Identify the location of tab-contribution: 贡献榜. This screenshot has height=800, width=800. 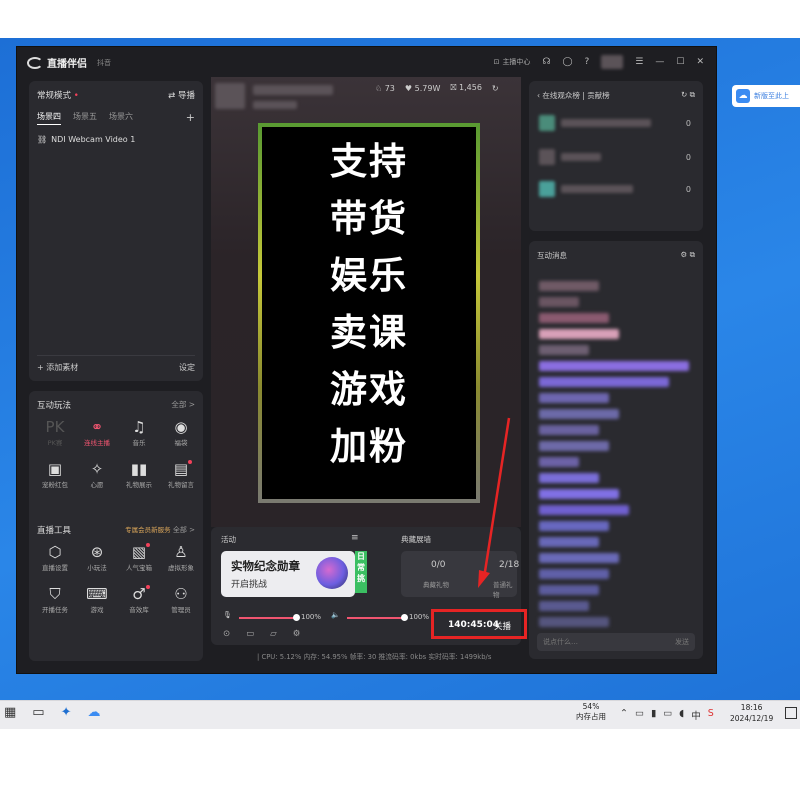
(598, 95).